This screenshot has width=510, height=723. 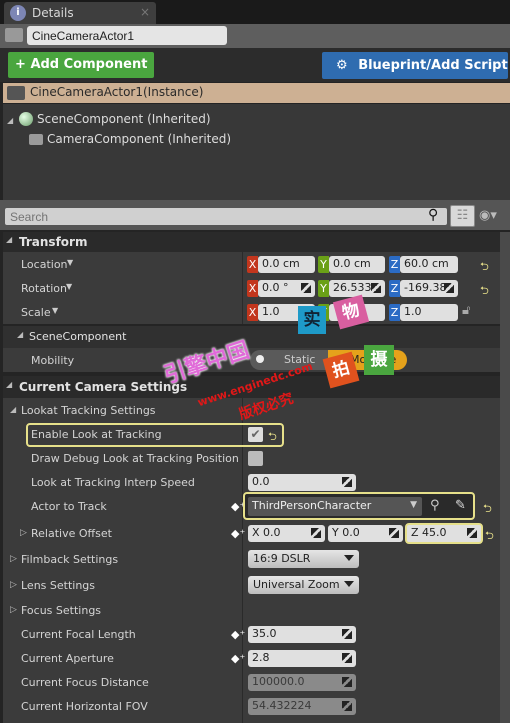 What do you see at coordinates (505, 477) in the screenshot?
I see `scrollbar` at bounding box center [505, 477].